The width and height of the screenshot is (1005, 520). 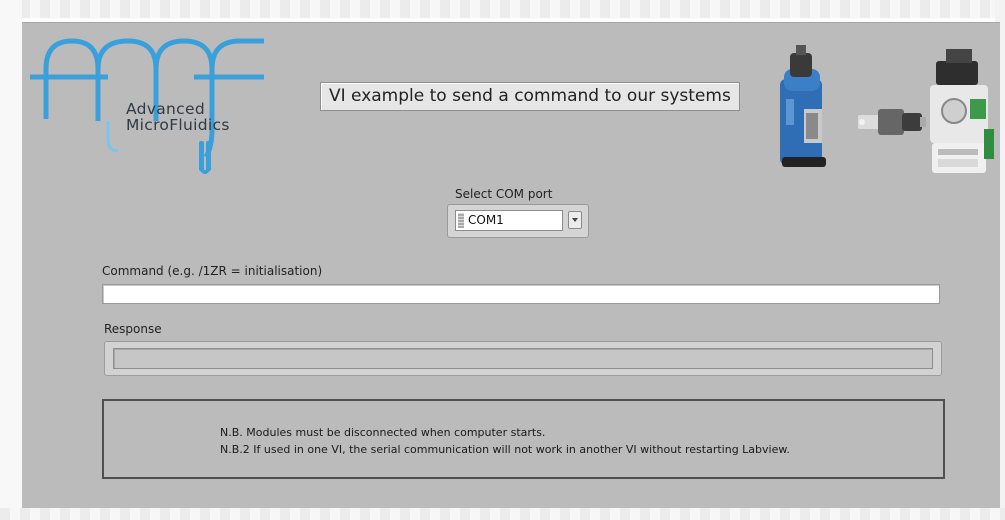 I want to click on product-images, so click(x=885, y=114).